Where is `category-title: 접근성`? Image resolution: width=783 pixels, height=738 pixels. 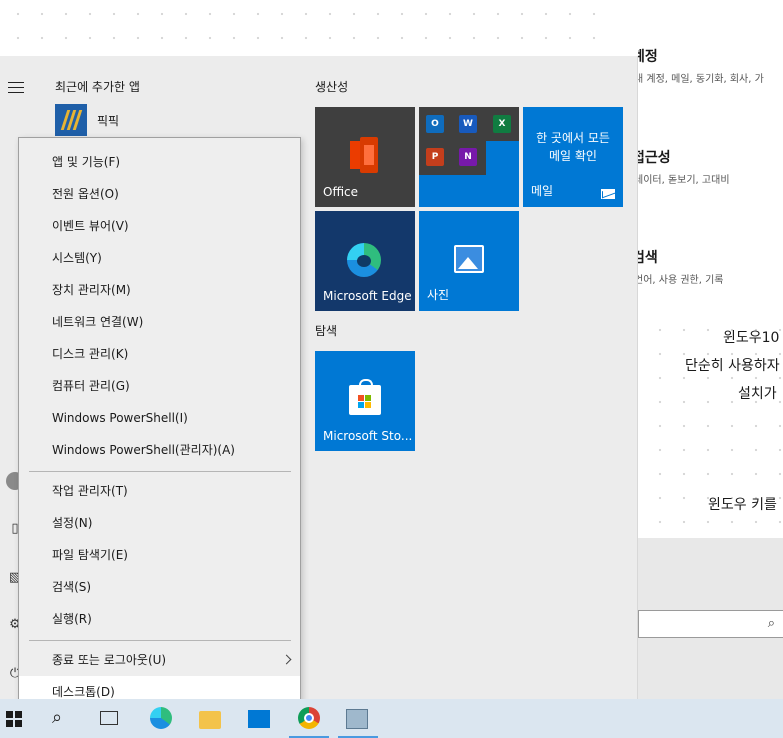 category-title: 접근성 is located at coordinates (654, 158).